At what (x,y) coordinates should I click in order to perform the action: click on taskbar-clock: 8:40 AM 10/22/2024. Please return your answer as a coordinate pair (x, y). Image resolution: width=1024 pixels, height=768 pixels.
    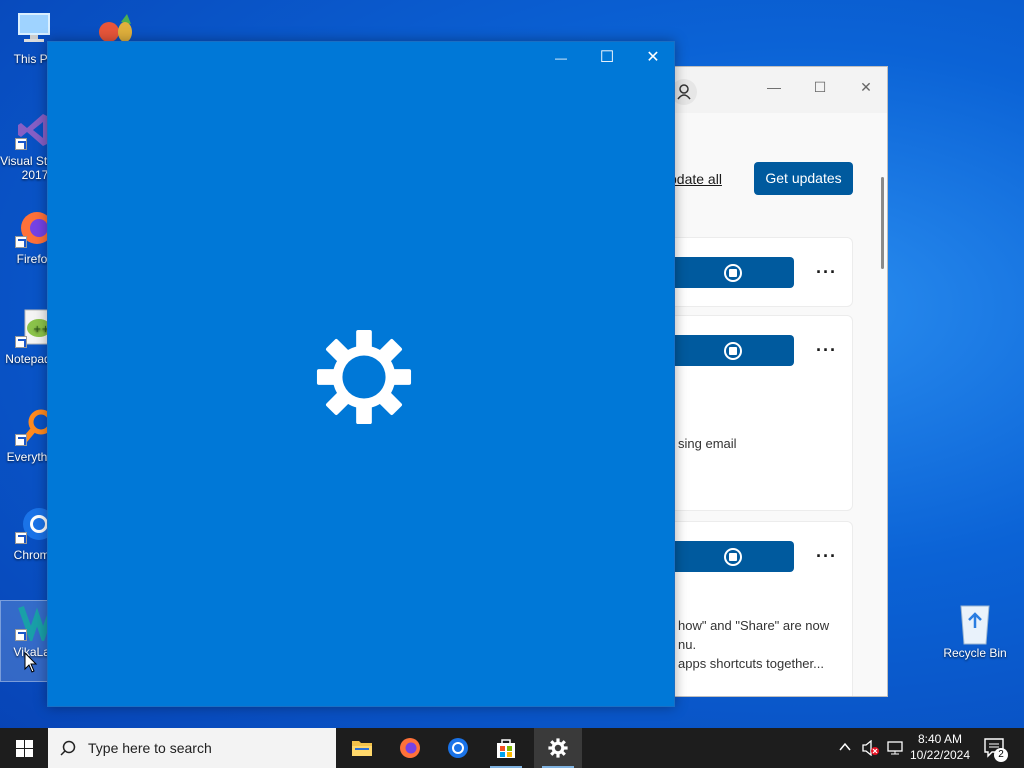
    Looking at the image, I should click on (940, 747).